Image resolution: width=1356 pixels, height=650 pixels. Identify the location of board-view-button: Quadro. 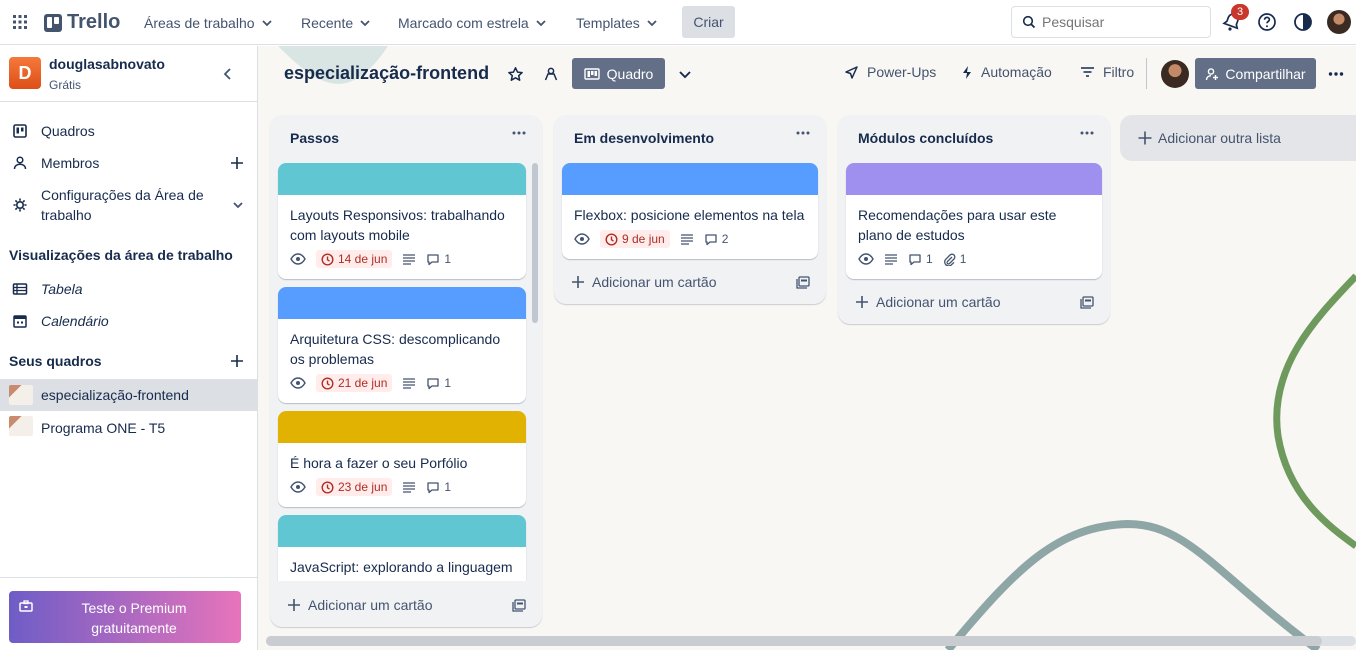
(618, 73).